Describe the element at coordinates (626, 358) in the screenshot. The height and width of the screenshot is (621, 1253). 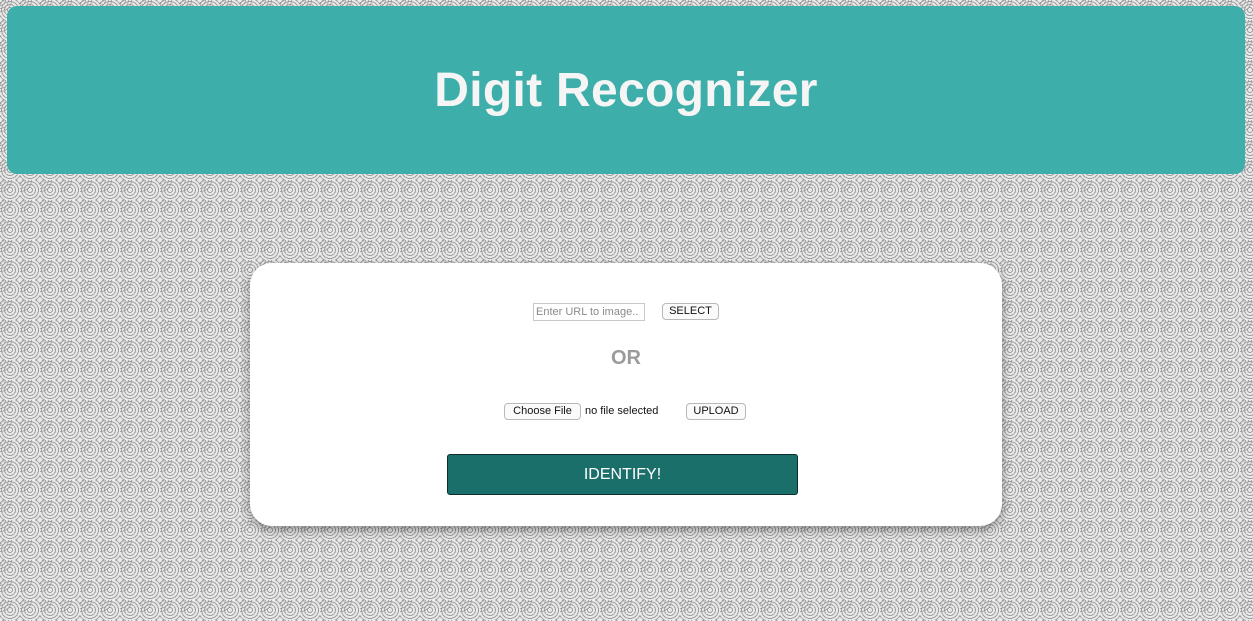
I see `or-divider-label: OR` at that location.